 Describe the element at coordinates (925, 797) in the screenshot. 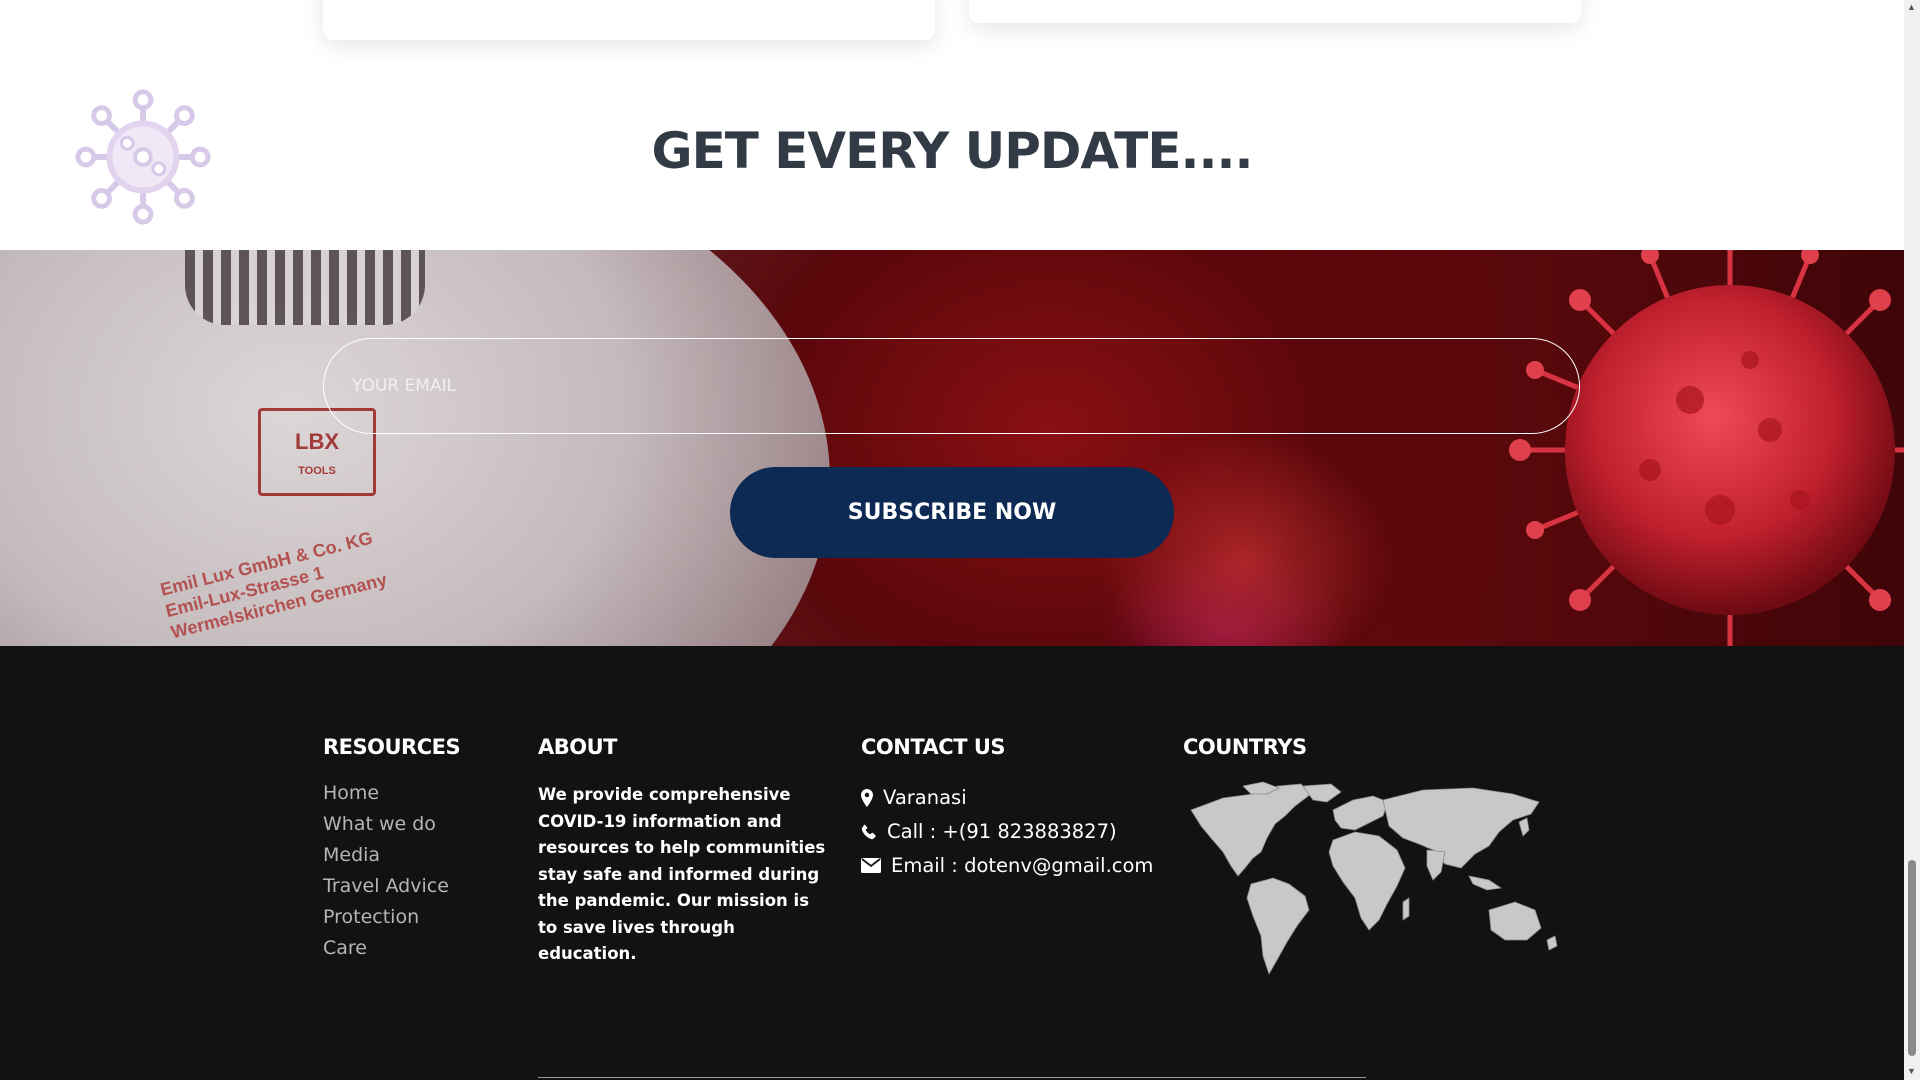

I see `contact-location-text: Varanasi` at that location.